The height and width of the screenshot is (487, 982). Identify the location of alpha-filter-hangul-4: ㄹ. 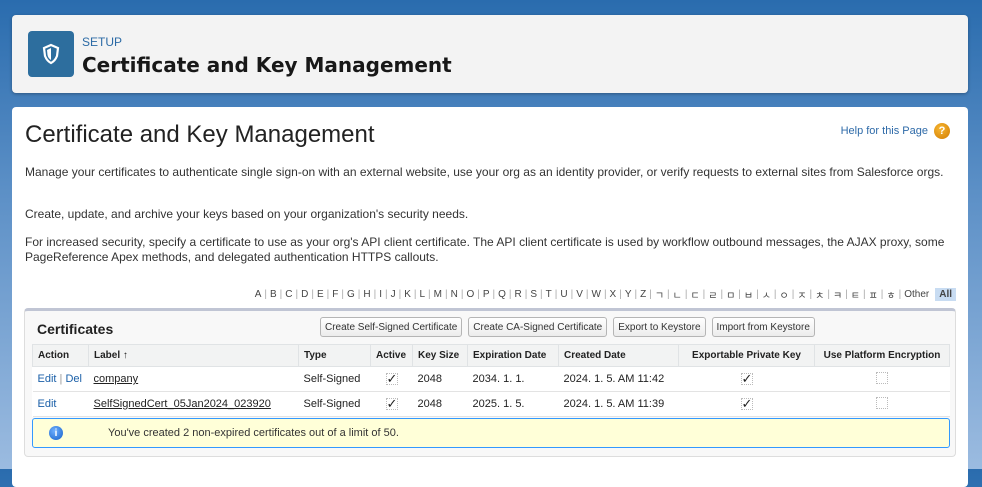
(712, 294).